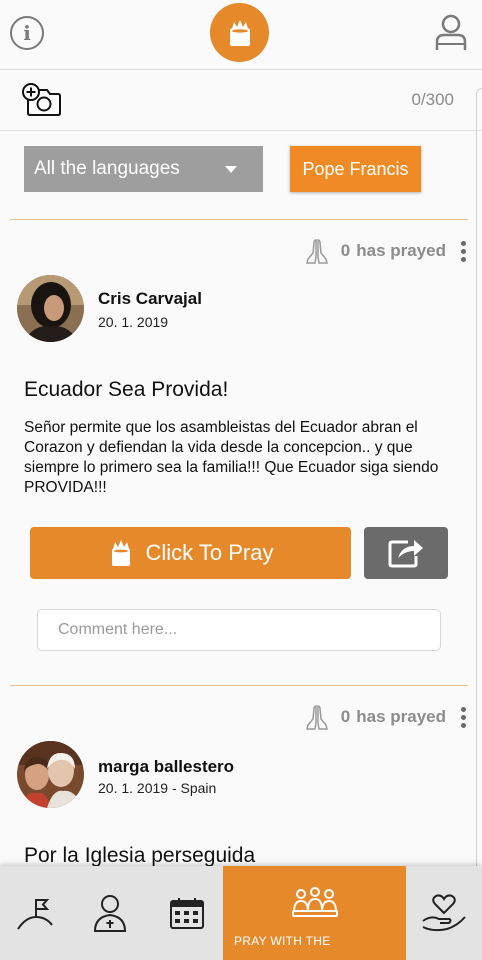 The image size is (482, 960). Describe the element at coordinates (239, 32) in the screenshot. I see `candle-logo-icon` at that location.